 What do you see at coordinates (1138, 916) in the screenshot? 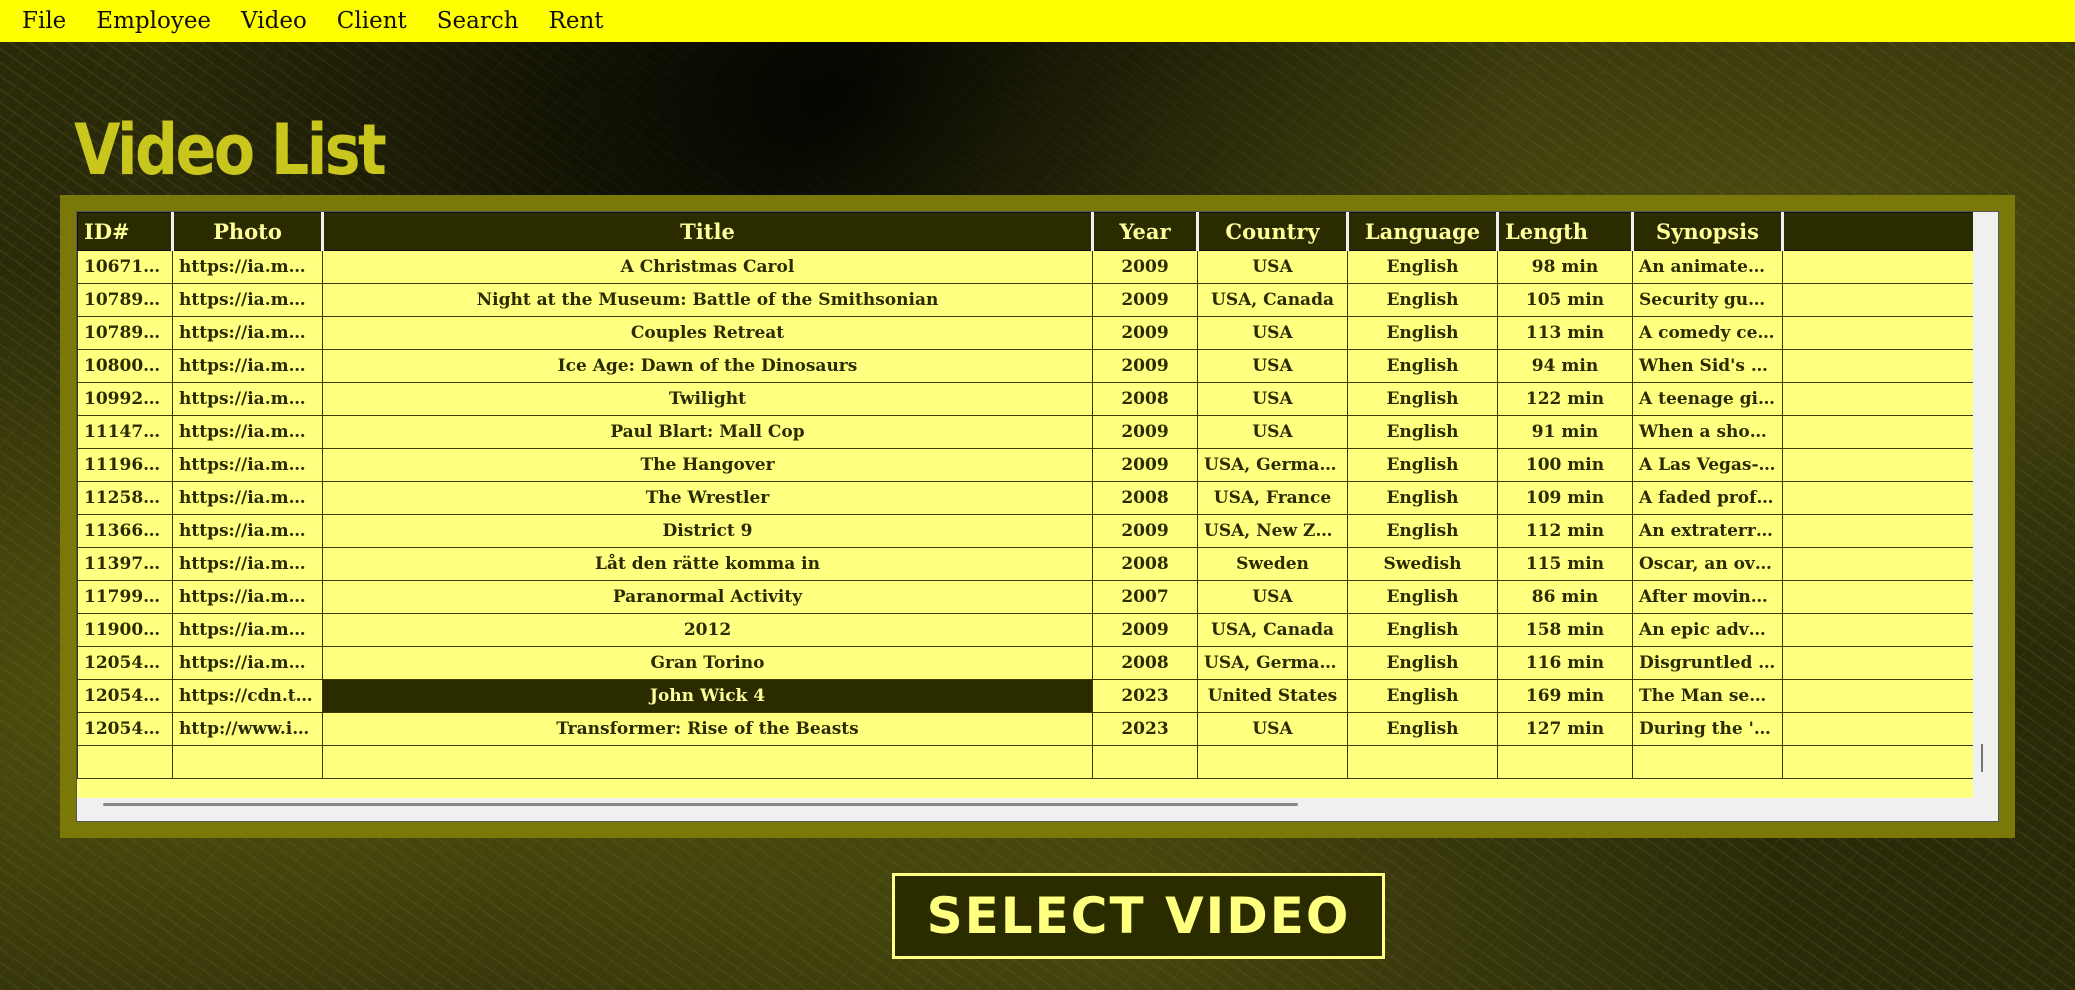
I see `select-video-button: SELECT VIDEO` at bounding box center [1138, 916].